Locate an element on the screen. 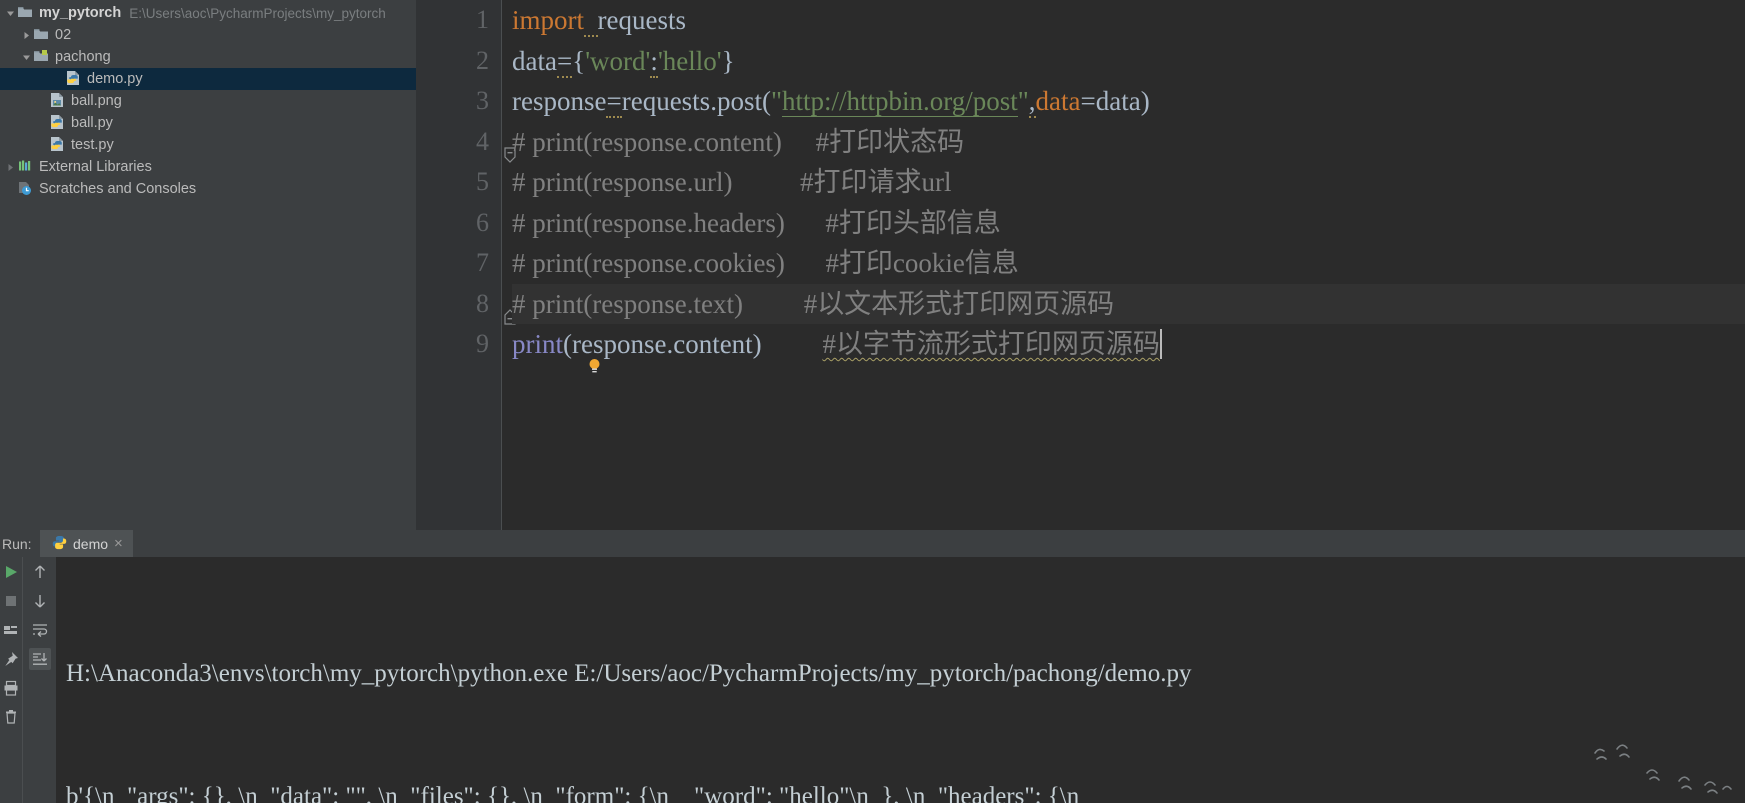 This screenshot has width=1745, height=803. run-tab-demo: demo × is located at coordinates (86, 543).